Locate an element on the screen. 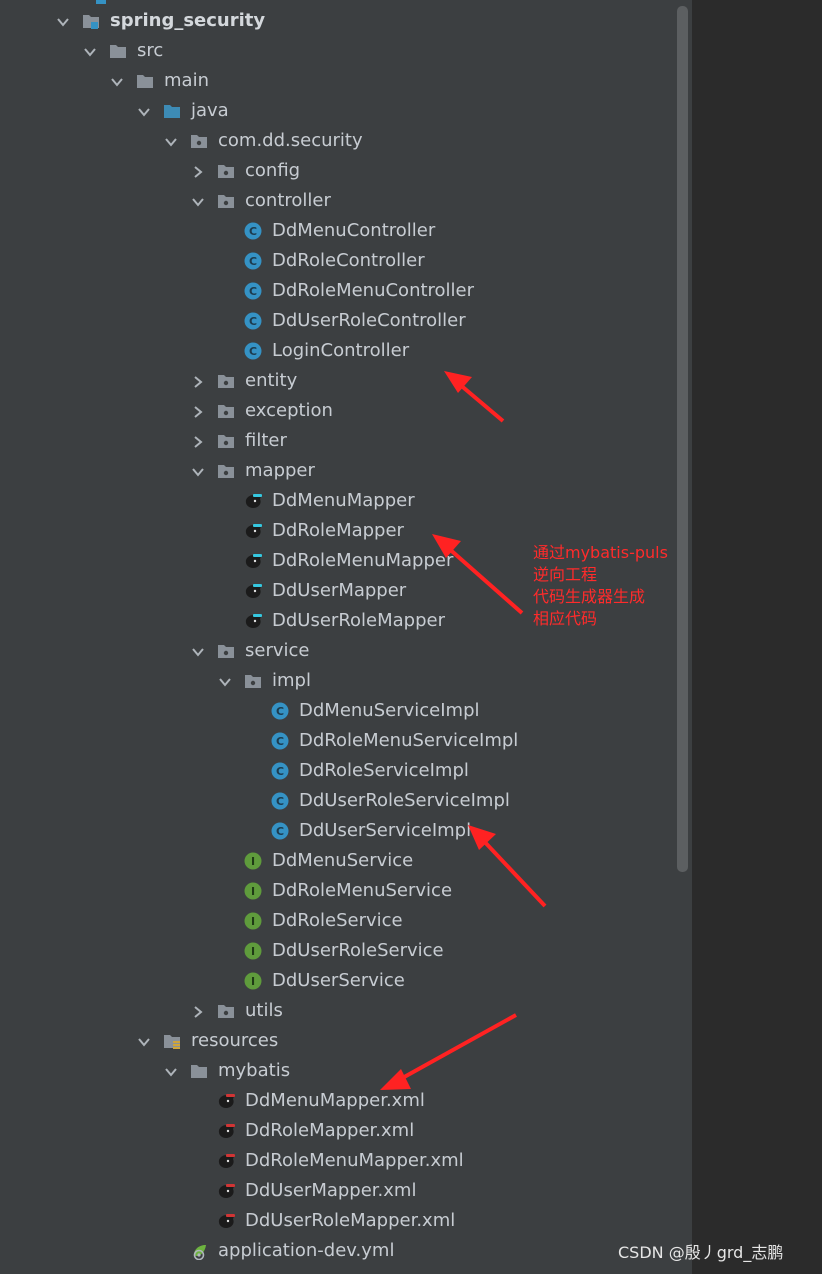 Image resolution: width=822 pixels, height=1274 pixels. tree-node-entity: entity is located at coordinates (338, 381).